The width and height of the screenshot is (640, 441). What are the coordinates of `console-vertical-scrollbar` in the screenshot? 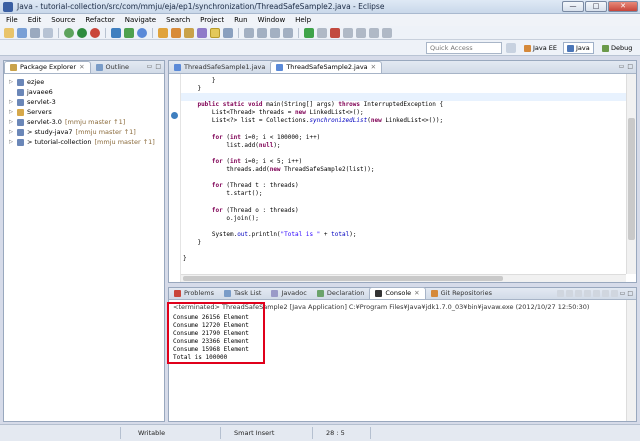 It's located at (631, 360).